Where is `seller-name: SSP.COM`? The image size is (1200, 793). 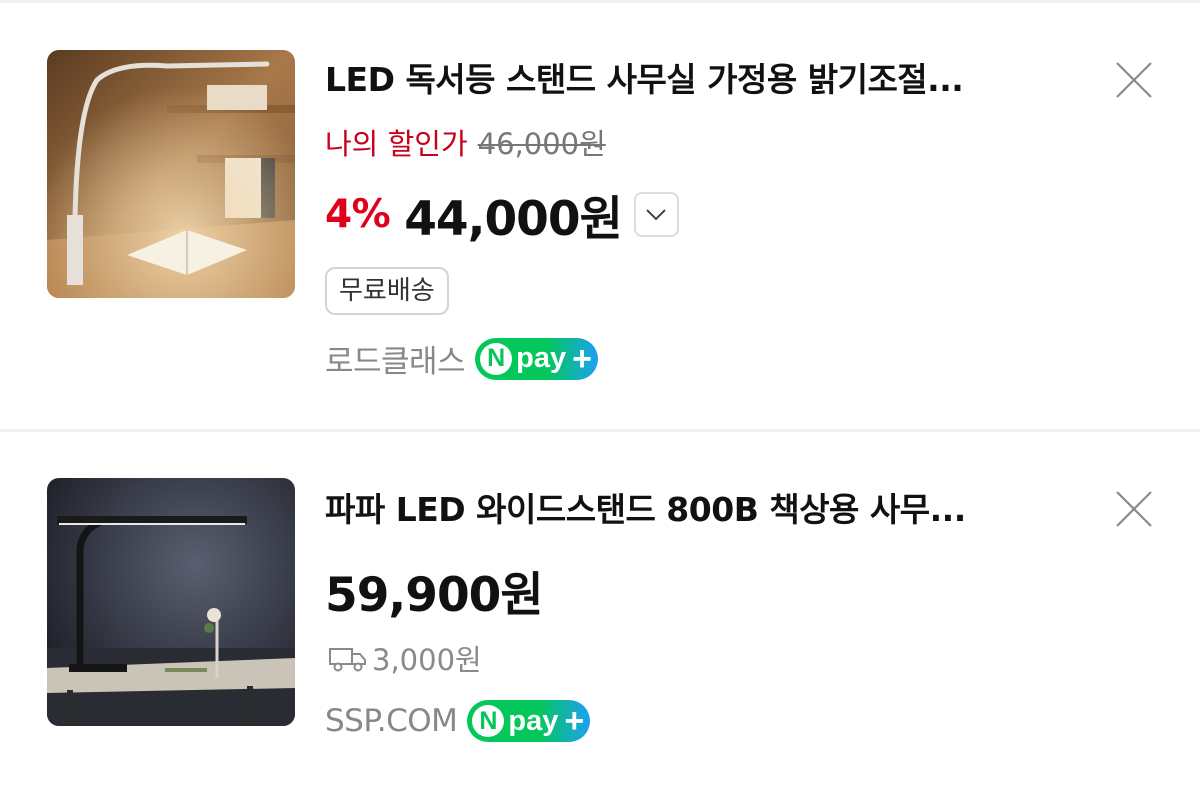
seller-name: SSP.COM is located at coordinates (391, 721).